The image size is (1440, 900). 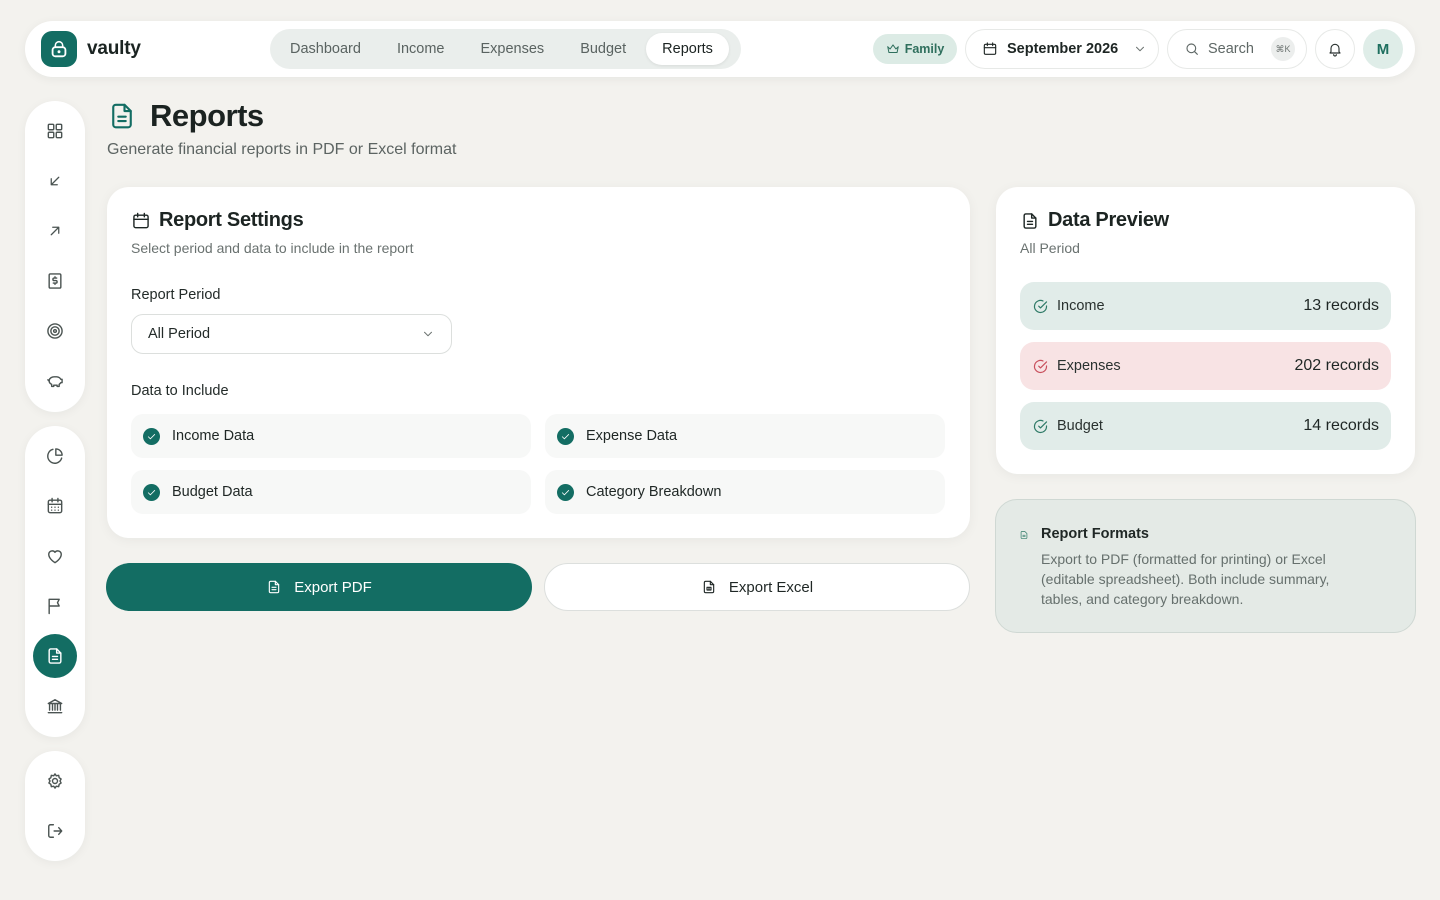 I want to click on sidebar-group-analysis, so click(x=55, y=581).